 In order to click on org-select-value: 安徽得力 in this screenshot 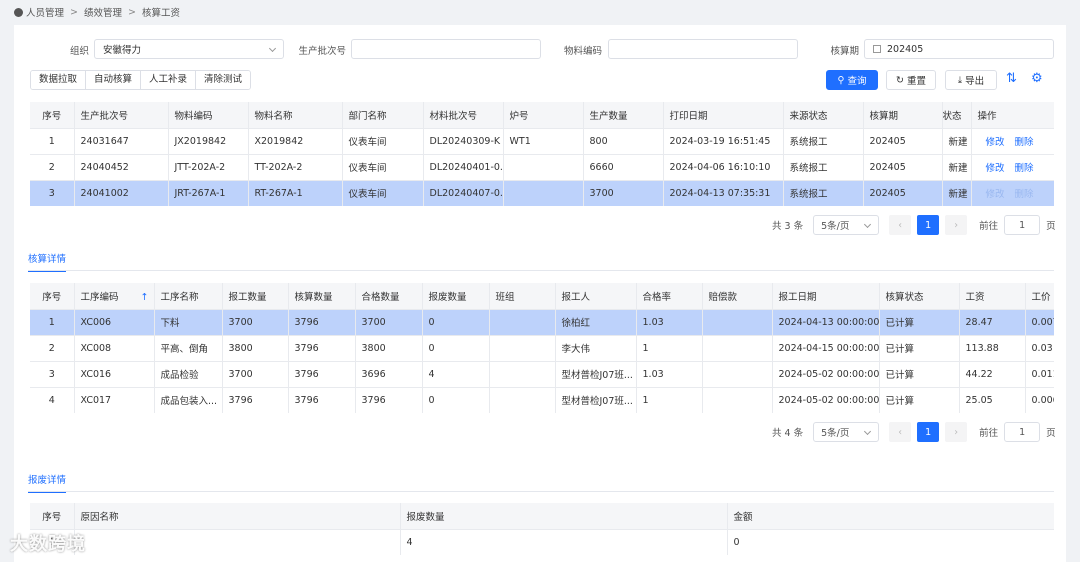, I will do `click(122, 50)`.